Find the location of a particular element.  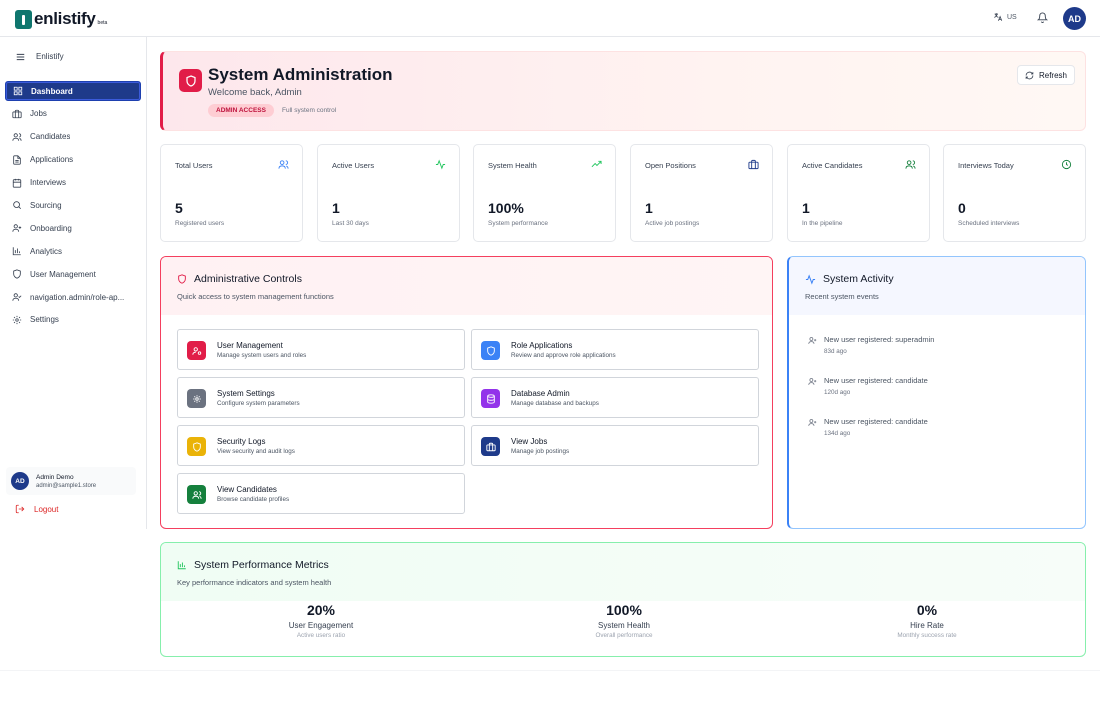

sidebar-item-label: Onboarding is located at coordinates (51, 228).